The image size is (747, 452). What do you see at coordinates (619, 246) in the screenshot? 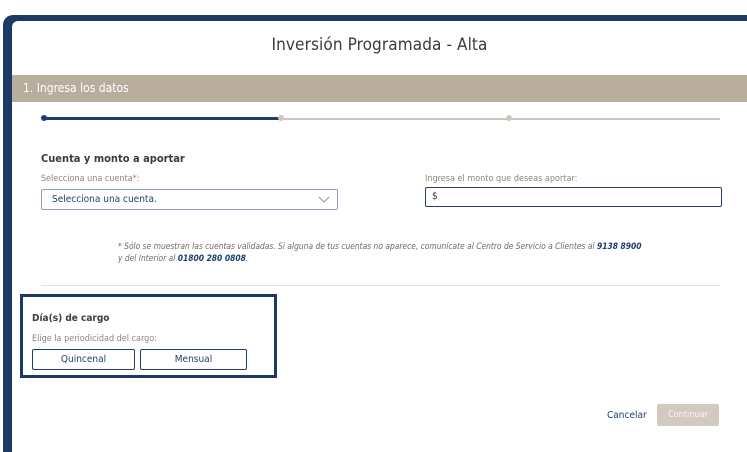
I see `phone-cdmx-link: 9138 8900` at bounding box center [619, 246].